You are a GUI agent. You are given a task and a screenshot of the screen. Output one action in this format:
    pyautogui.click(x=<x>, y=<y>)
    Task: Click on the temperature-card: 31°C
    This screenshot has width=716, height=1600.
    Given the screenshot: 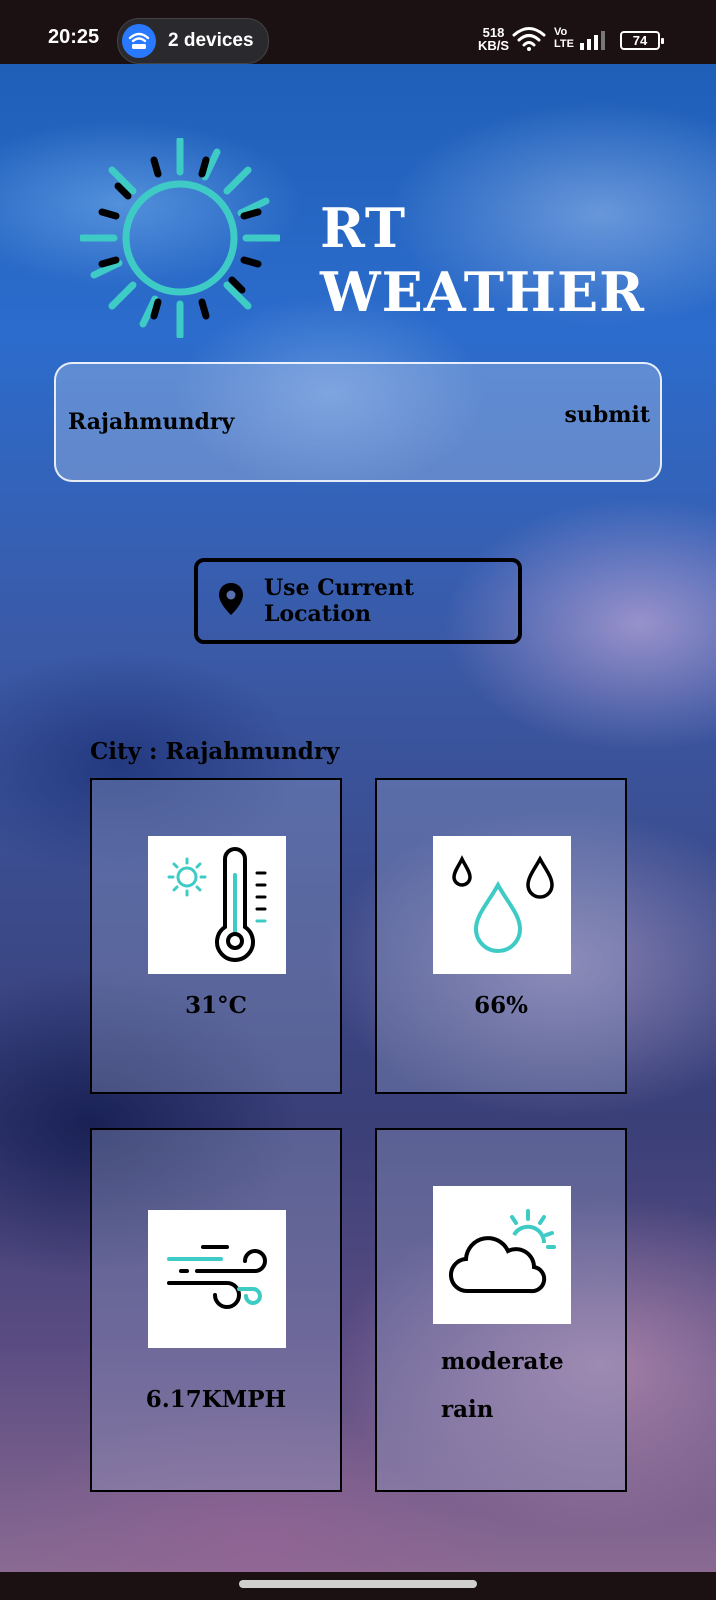 What is the action you would take?
    pyautogui.click(x=216, y=936)
    